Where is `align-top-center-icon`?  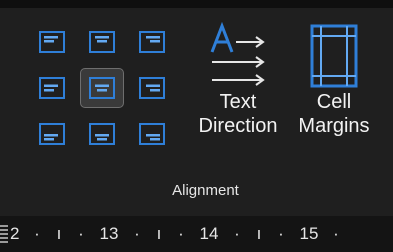
align-top-center-icon is located at coordinates (102, 42).